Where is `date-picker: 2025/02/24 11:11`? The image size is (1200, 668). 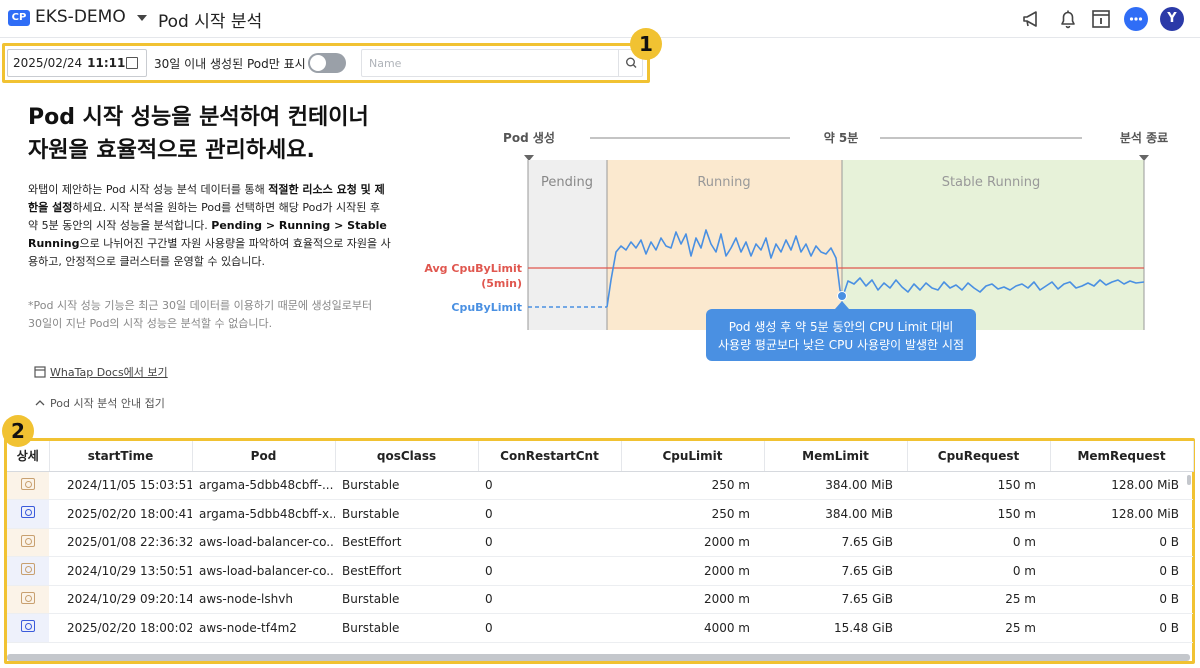 date-picker: 2025/02/24 11:11 is located at coordinates (77, 63).